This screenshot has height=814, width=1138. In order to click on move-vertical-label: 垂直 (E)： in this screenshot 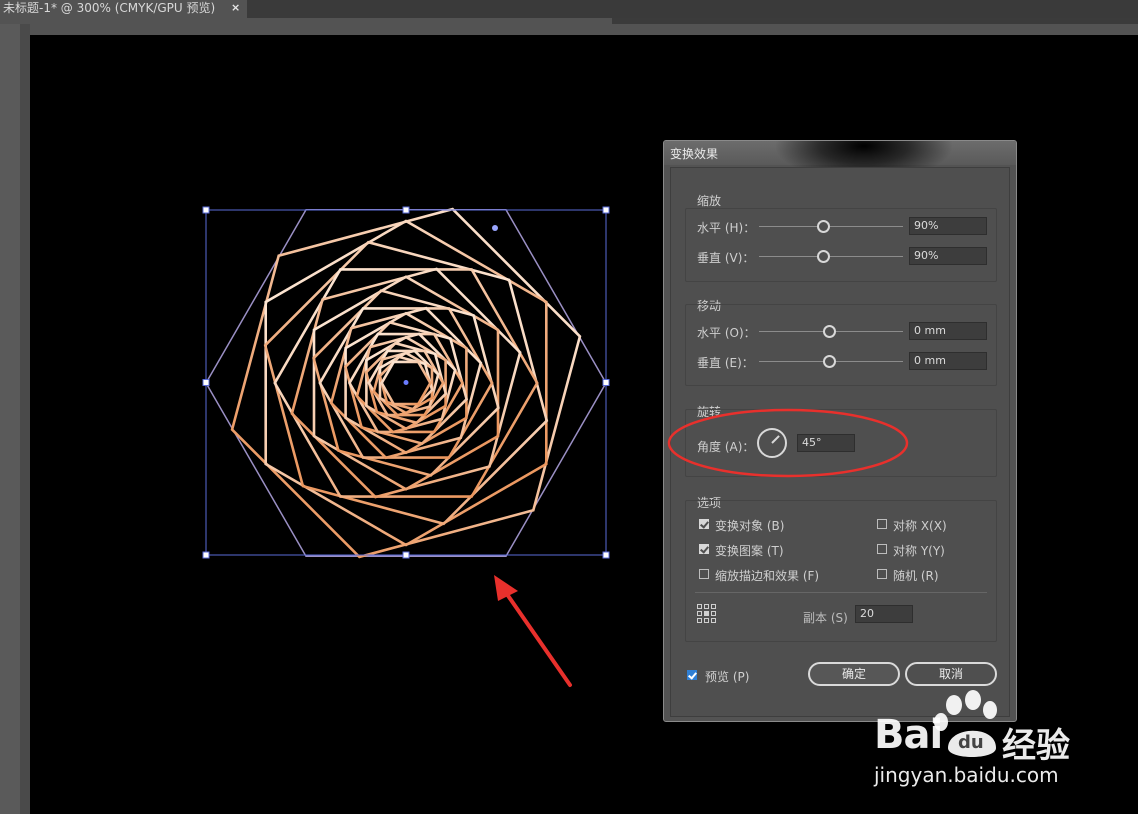, I will do `click(725, 363)`.